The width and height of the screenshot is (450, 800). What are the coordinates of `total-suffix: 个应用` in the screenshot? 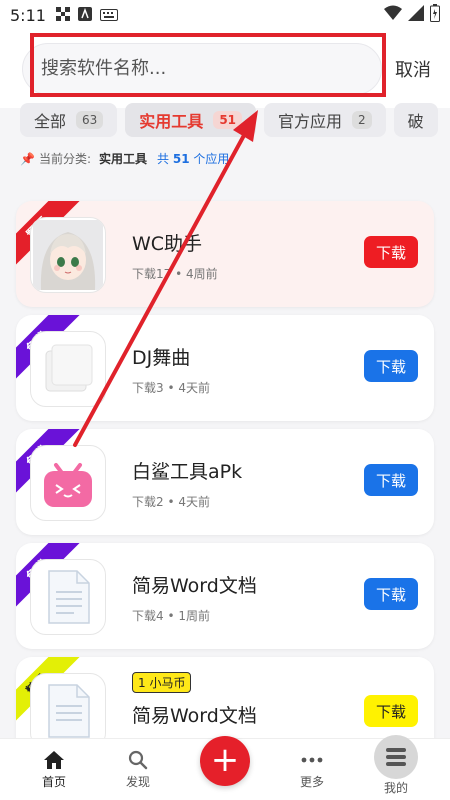 It's located at (211, 159).